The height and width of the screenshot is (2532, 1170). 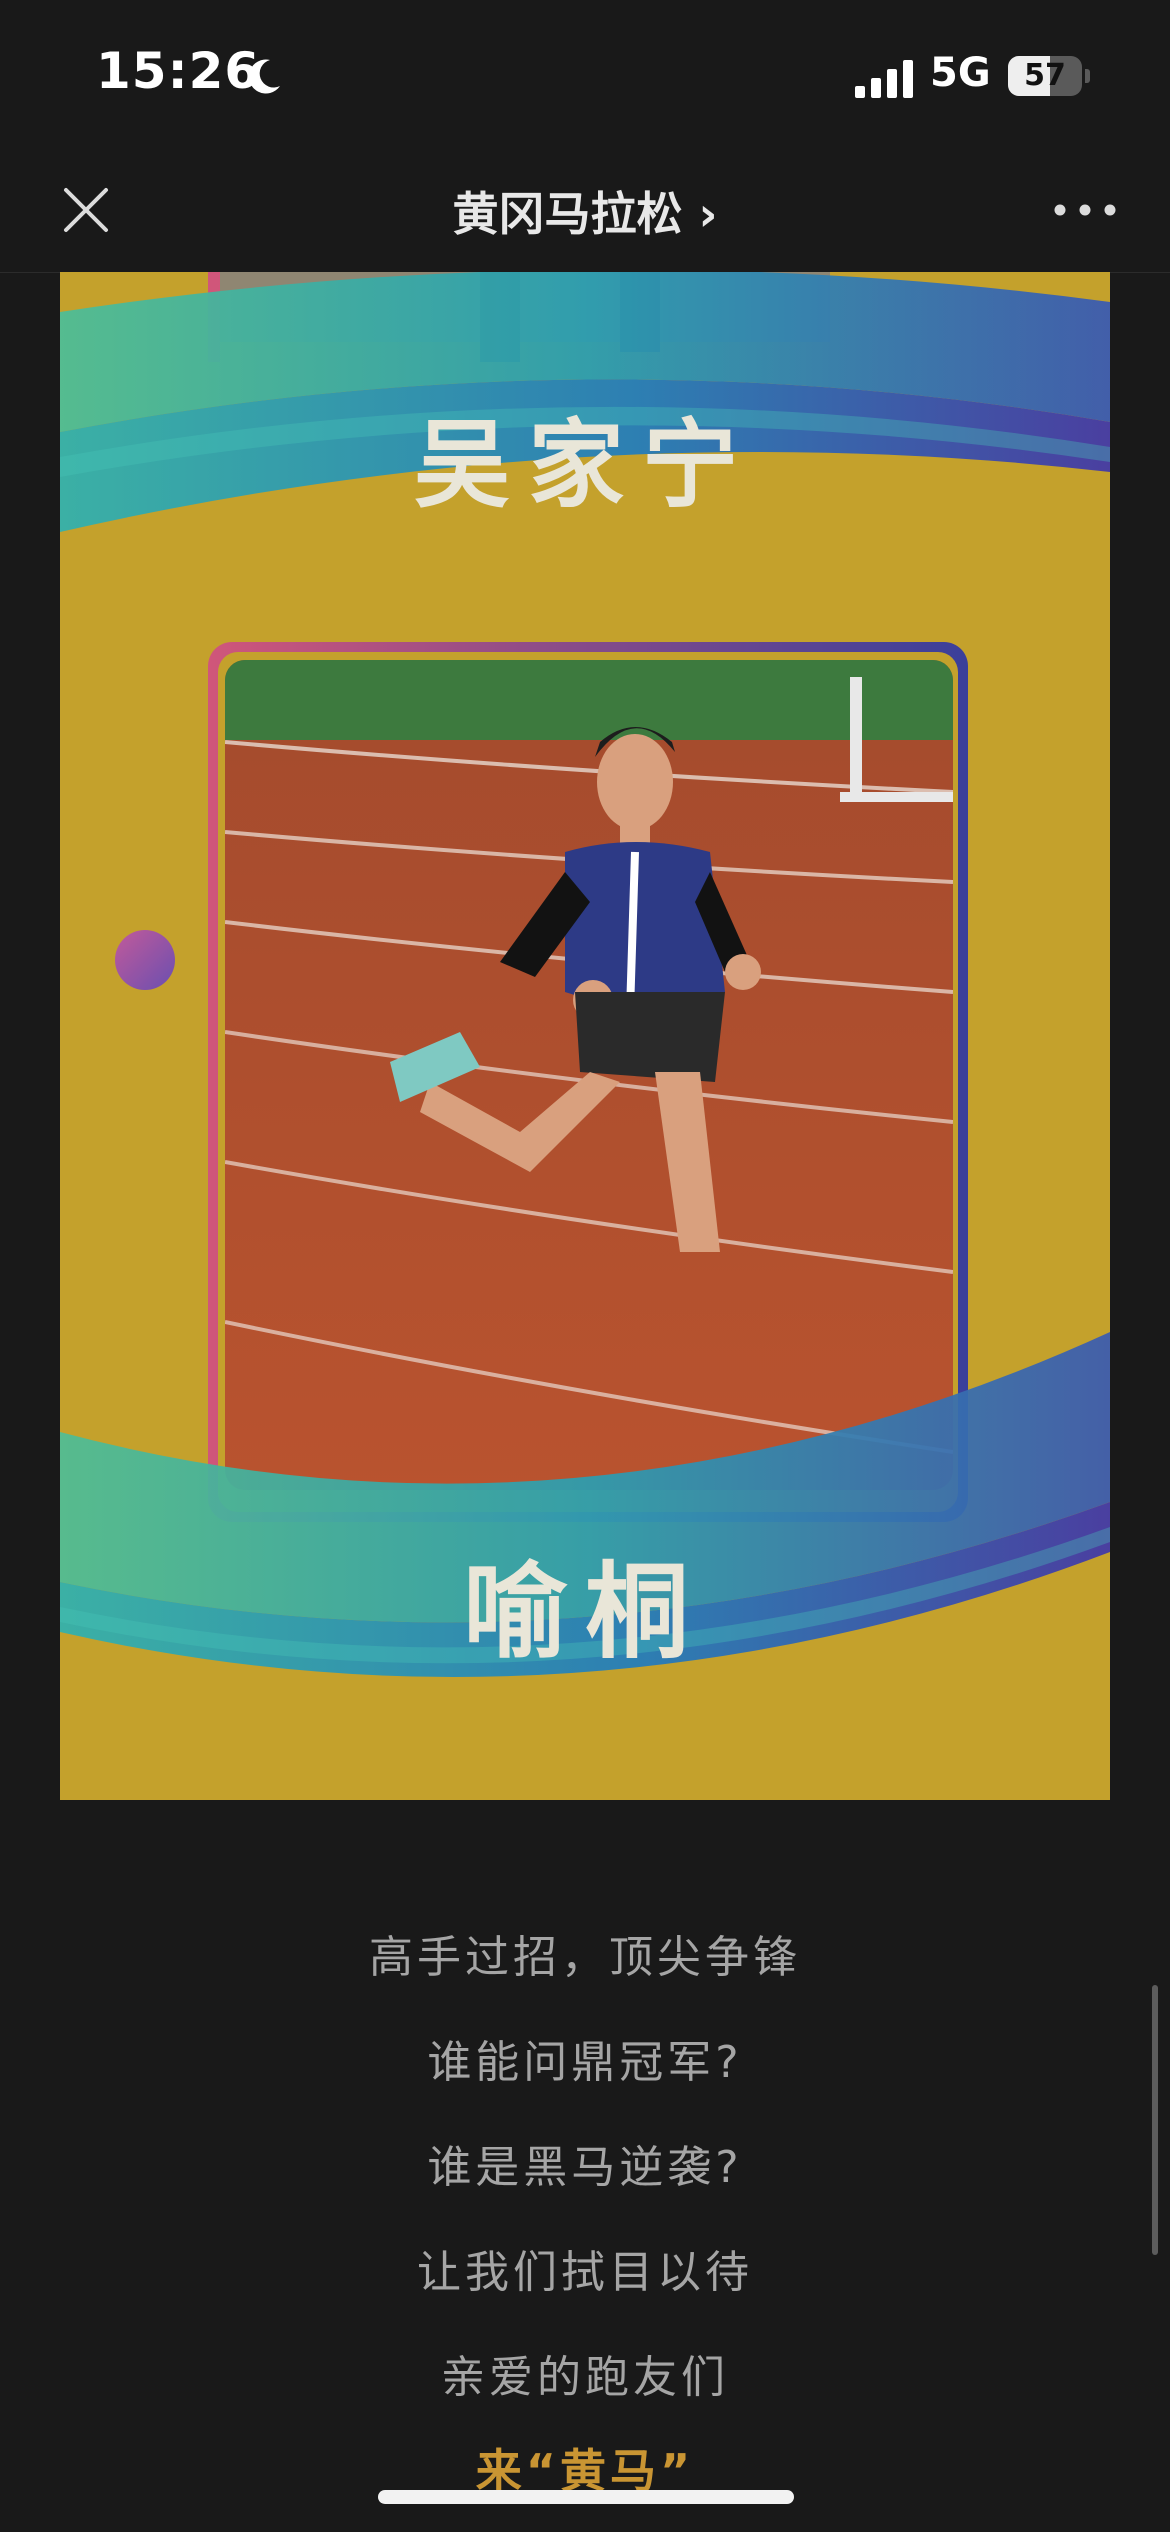 I want to click on home-indicator, so click(x=586, y=2497).